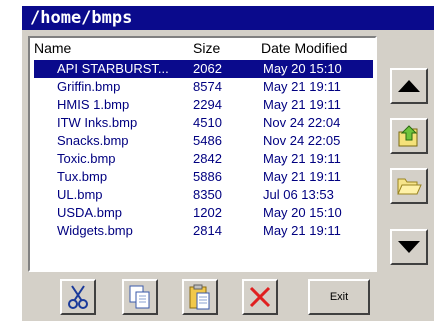 This screenshot has width=444, height=327. I want to click on file-row: Widgets.bmp 2814 May 21 19:11, so click(202, 231).